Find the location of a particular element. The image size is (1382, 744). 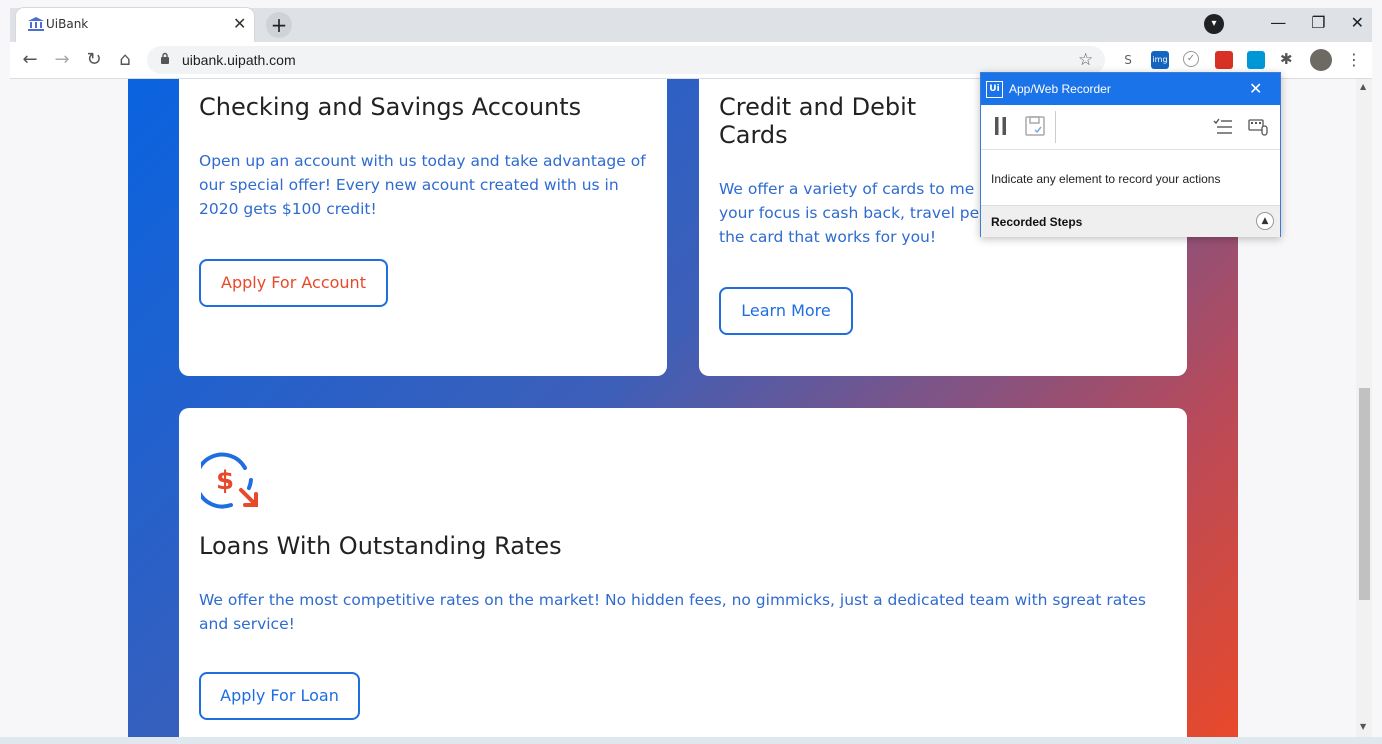

img-extension-icon: img is located at coordinates (1160, 60).